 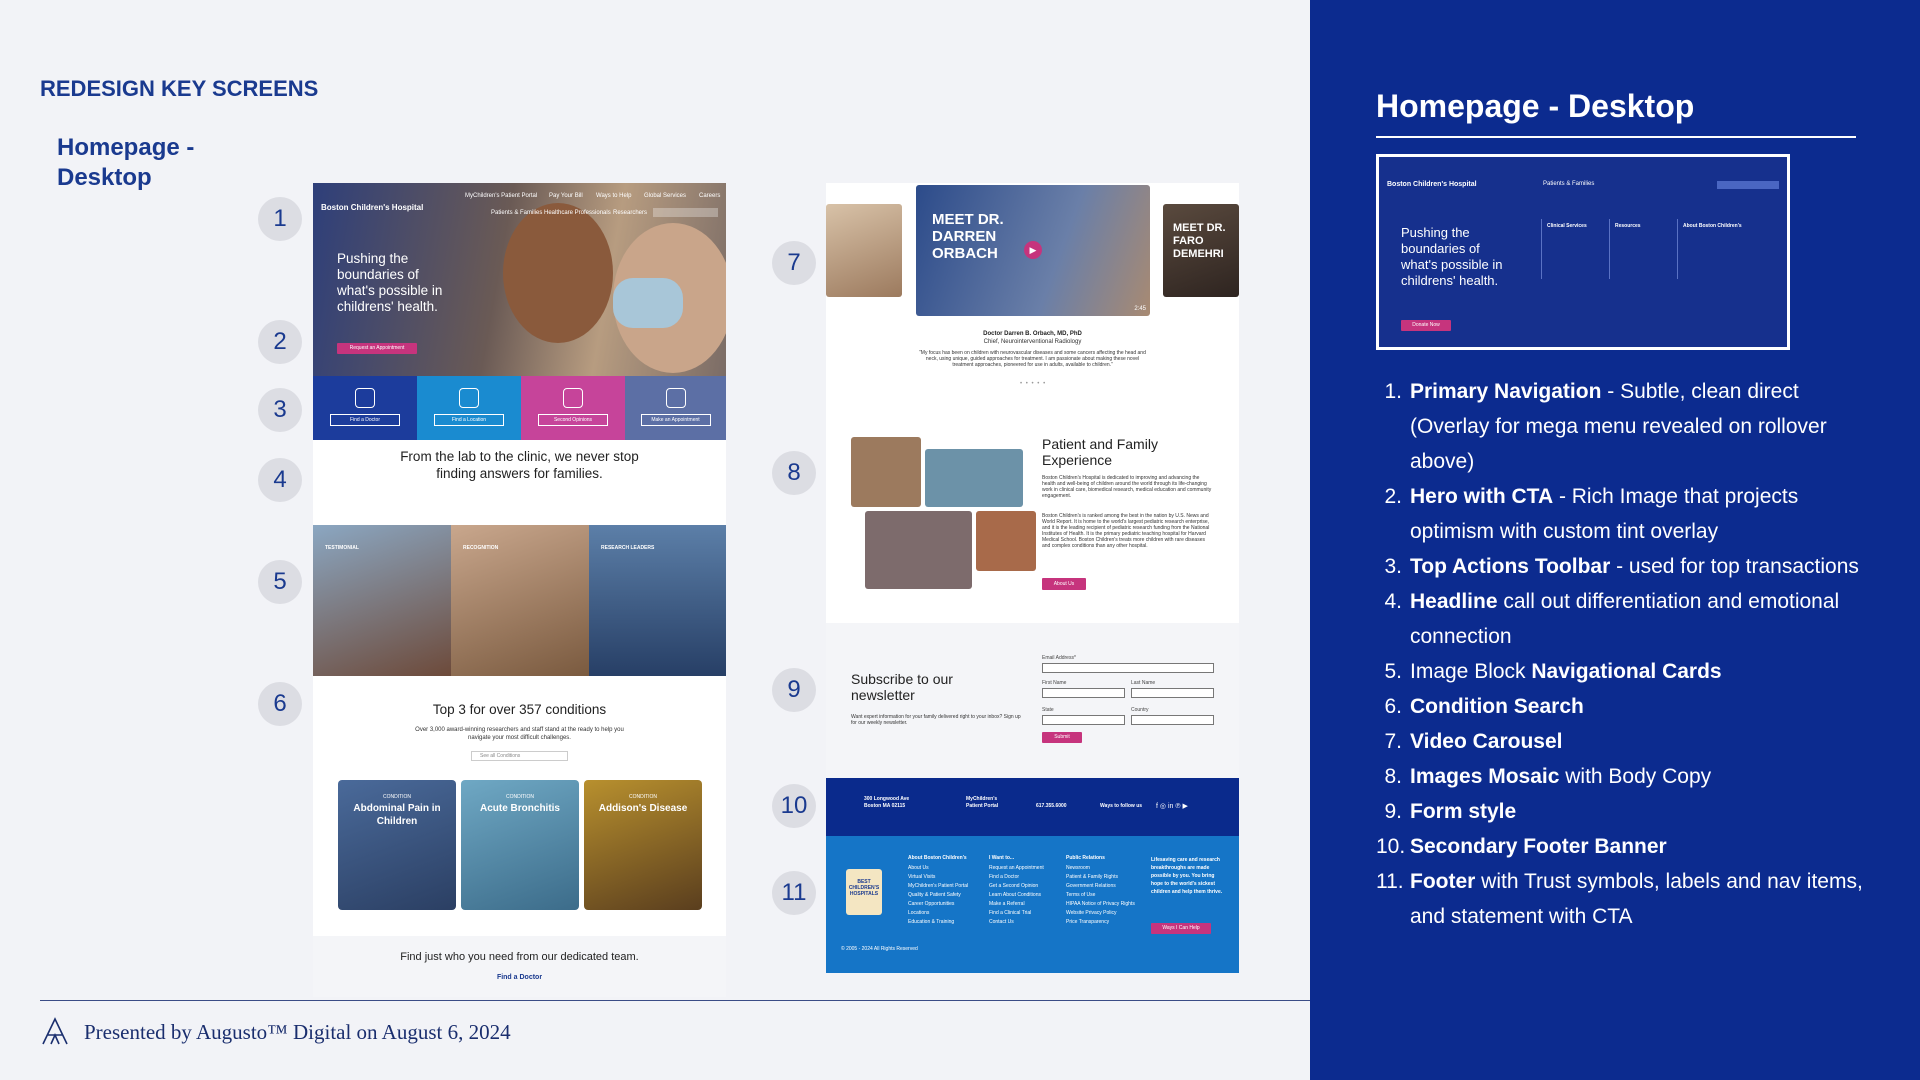 I want to click on nav-main-professionals: Healthcare Professionals, so click(x=577, y=213).